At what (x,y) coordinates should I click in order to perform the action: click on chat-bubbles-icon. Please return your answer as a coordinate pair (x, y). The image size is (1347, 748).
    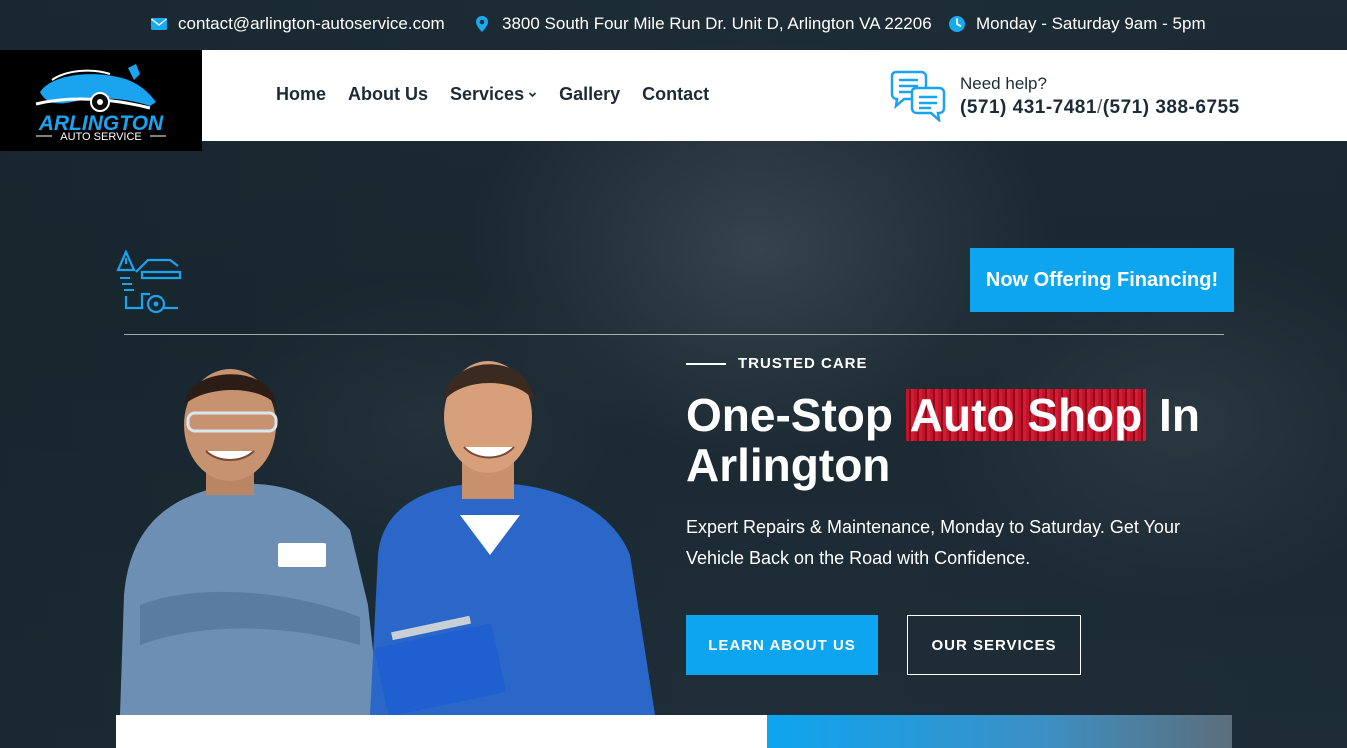
    Looking at the image, I should click on (918, 96).